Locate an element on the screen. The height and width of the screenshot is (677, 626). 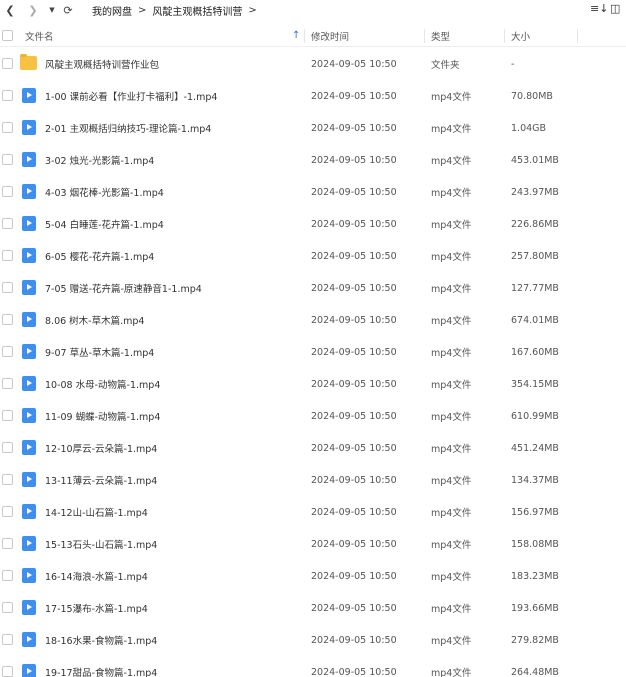
file-size: 453.01MB is located at coordinates (535, 160).